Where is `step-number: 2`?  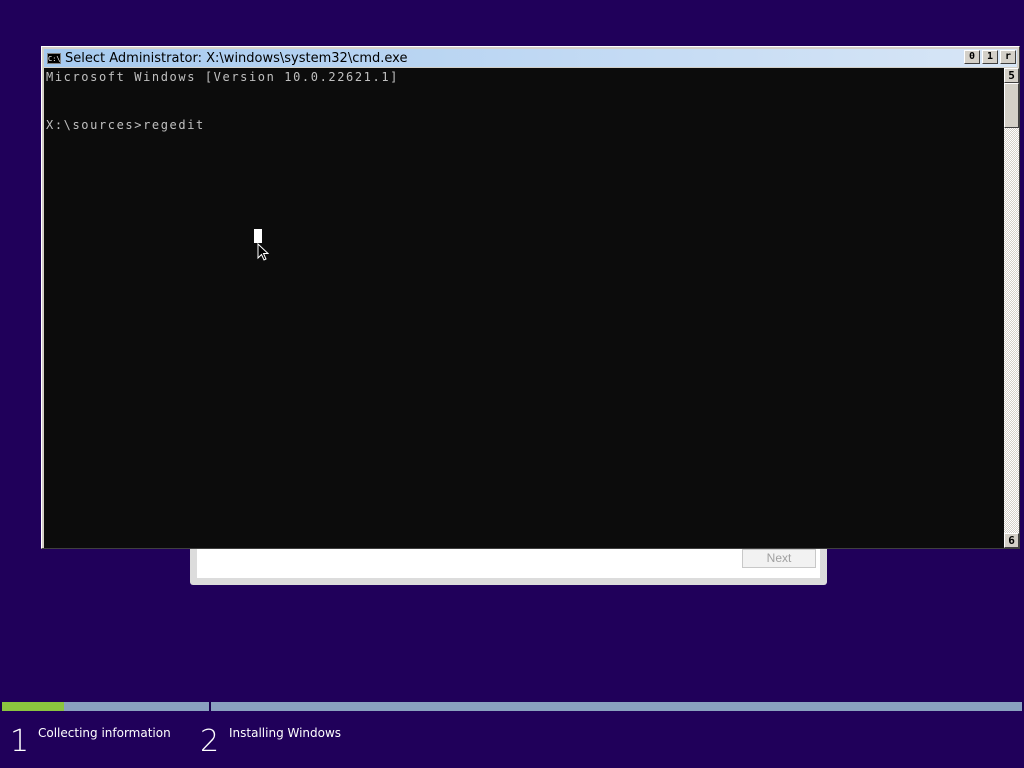
step-number: 2 is located at coordinates (210, 741).